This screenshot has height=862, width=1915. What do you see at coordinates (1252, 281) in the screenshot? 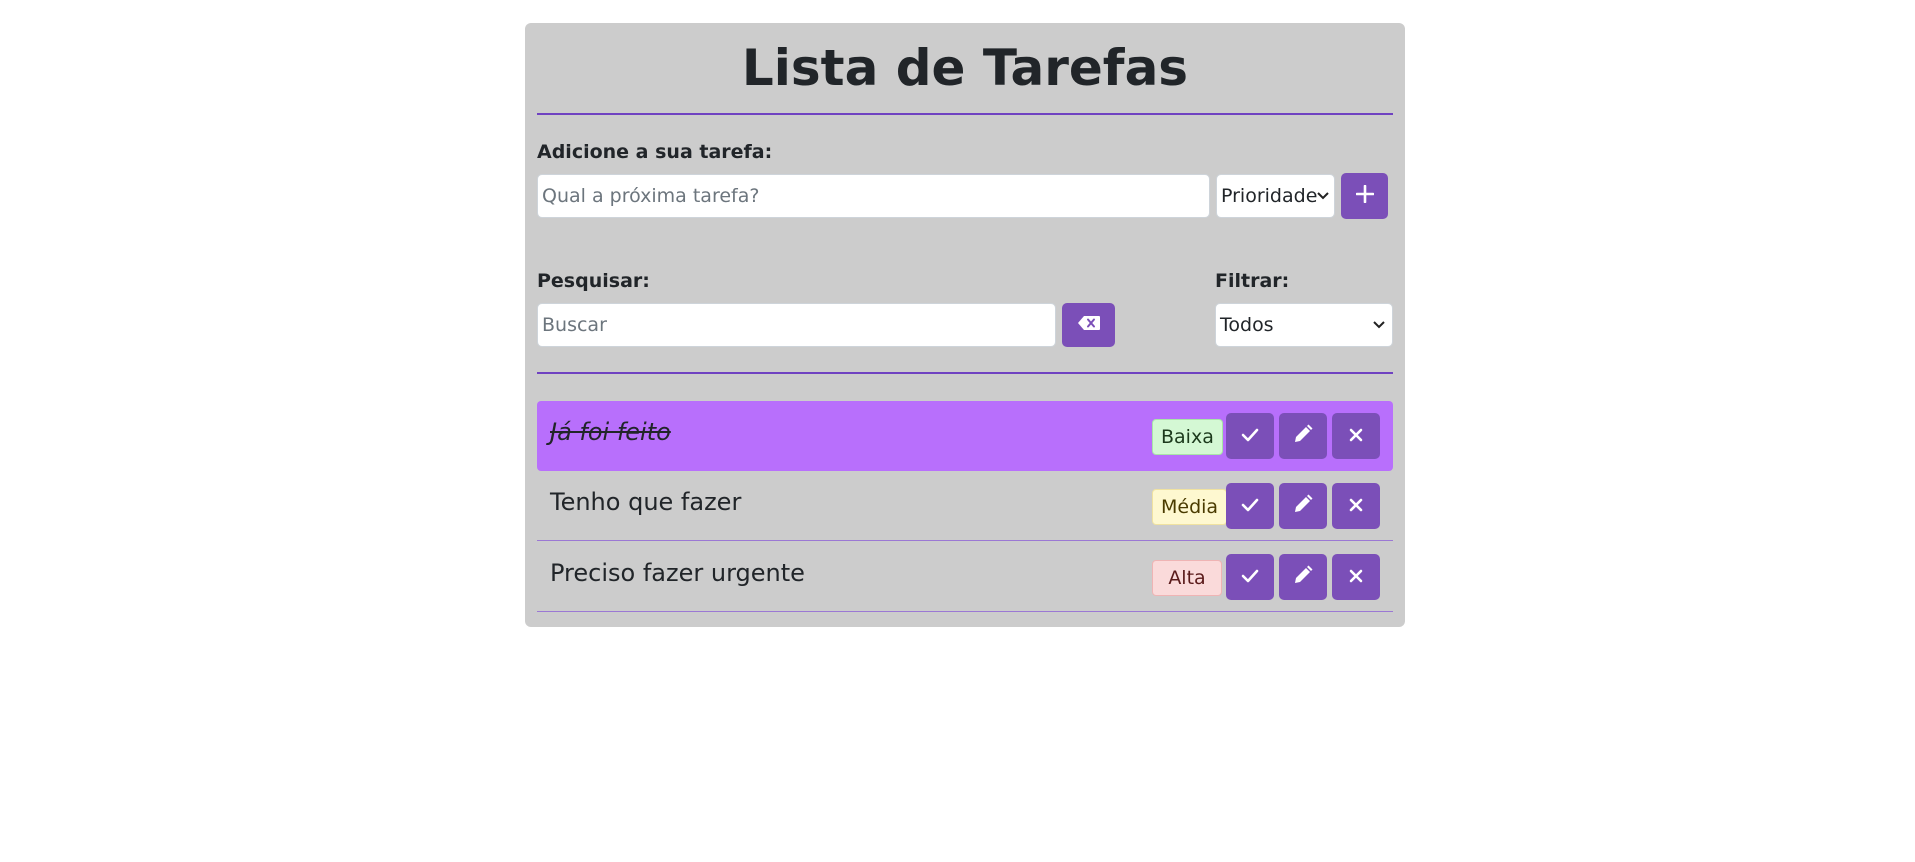
I see `filter-label: Filtrar:` at bounding box center [1252, 281].